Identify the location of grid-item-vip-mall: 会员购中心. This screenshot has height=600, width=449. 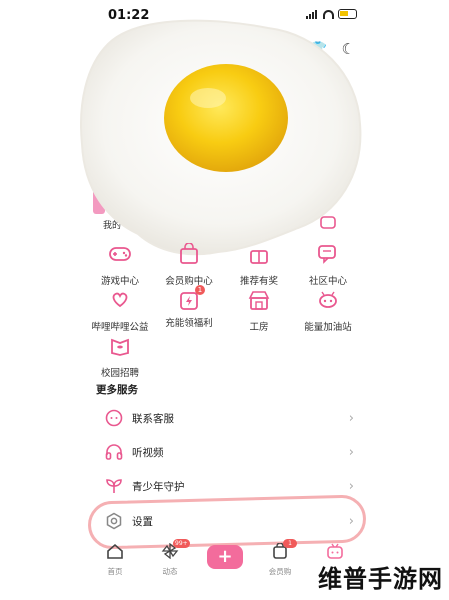
(189, 264).